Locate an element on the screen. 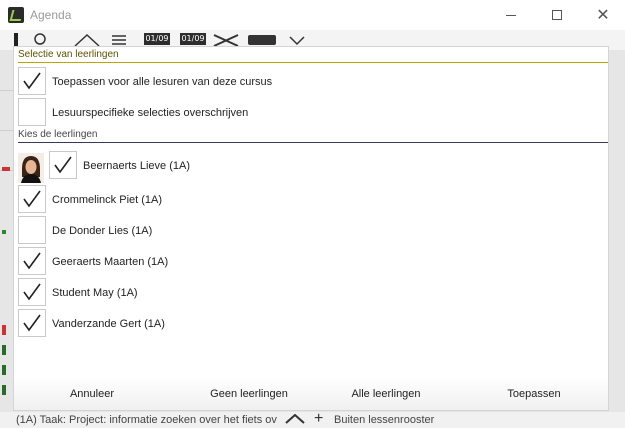  selection-header: Selectie van leerlingen is located at coordinates (68, 54).